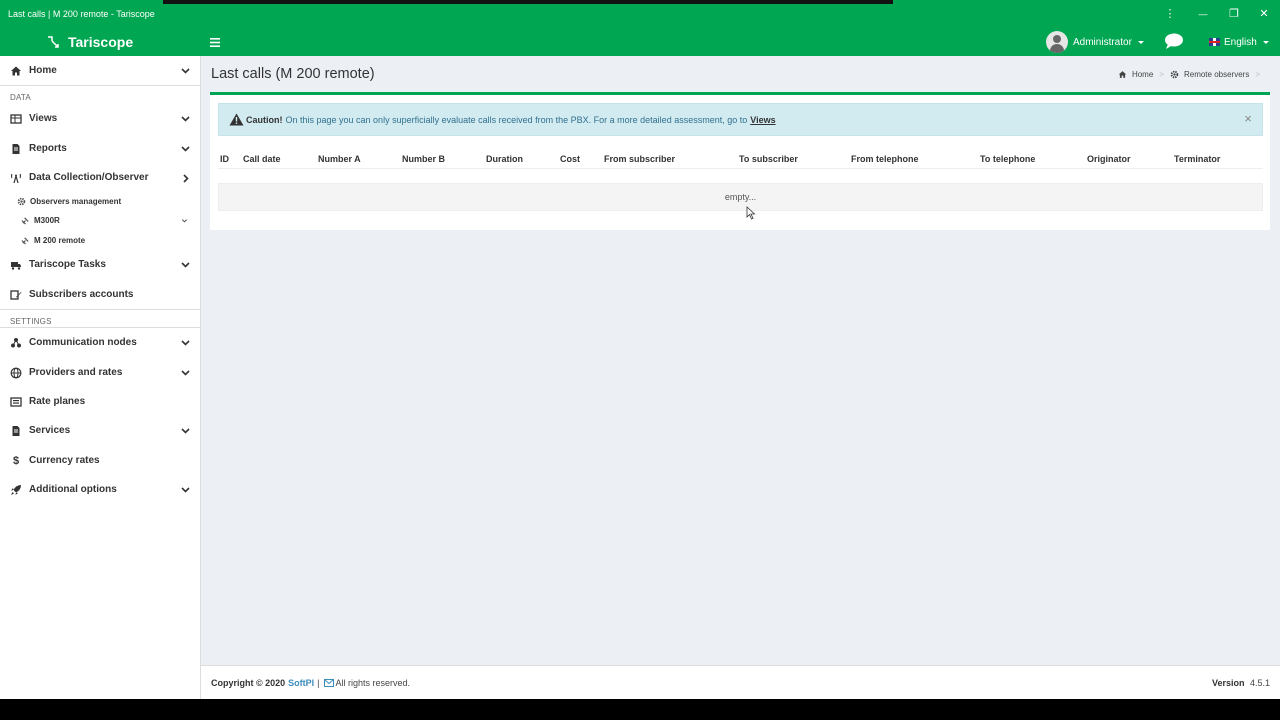  Describe the element at coordinates (81, 14) in the screenshot. I see `window-title: Last calls | M 200 remote - Tariscope` at that location.